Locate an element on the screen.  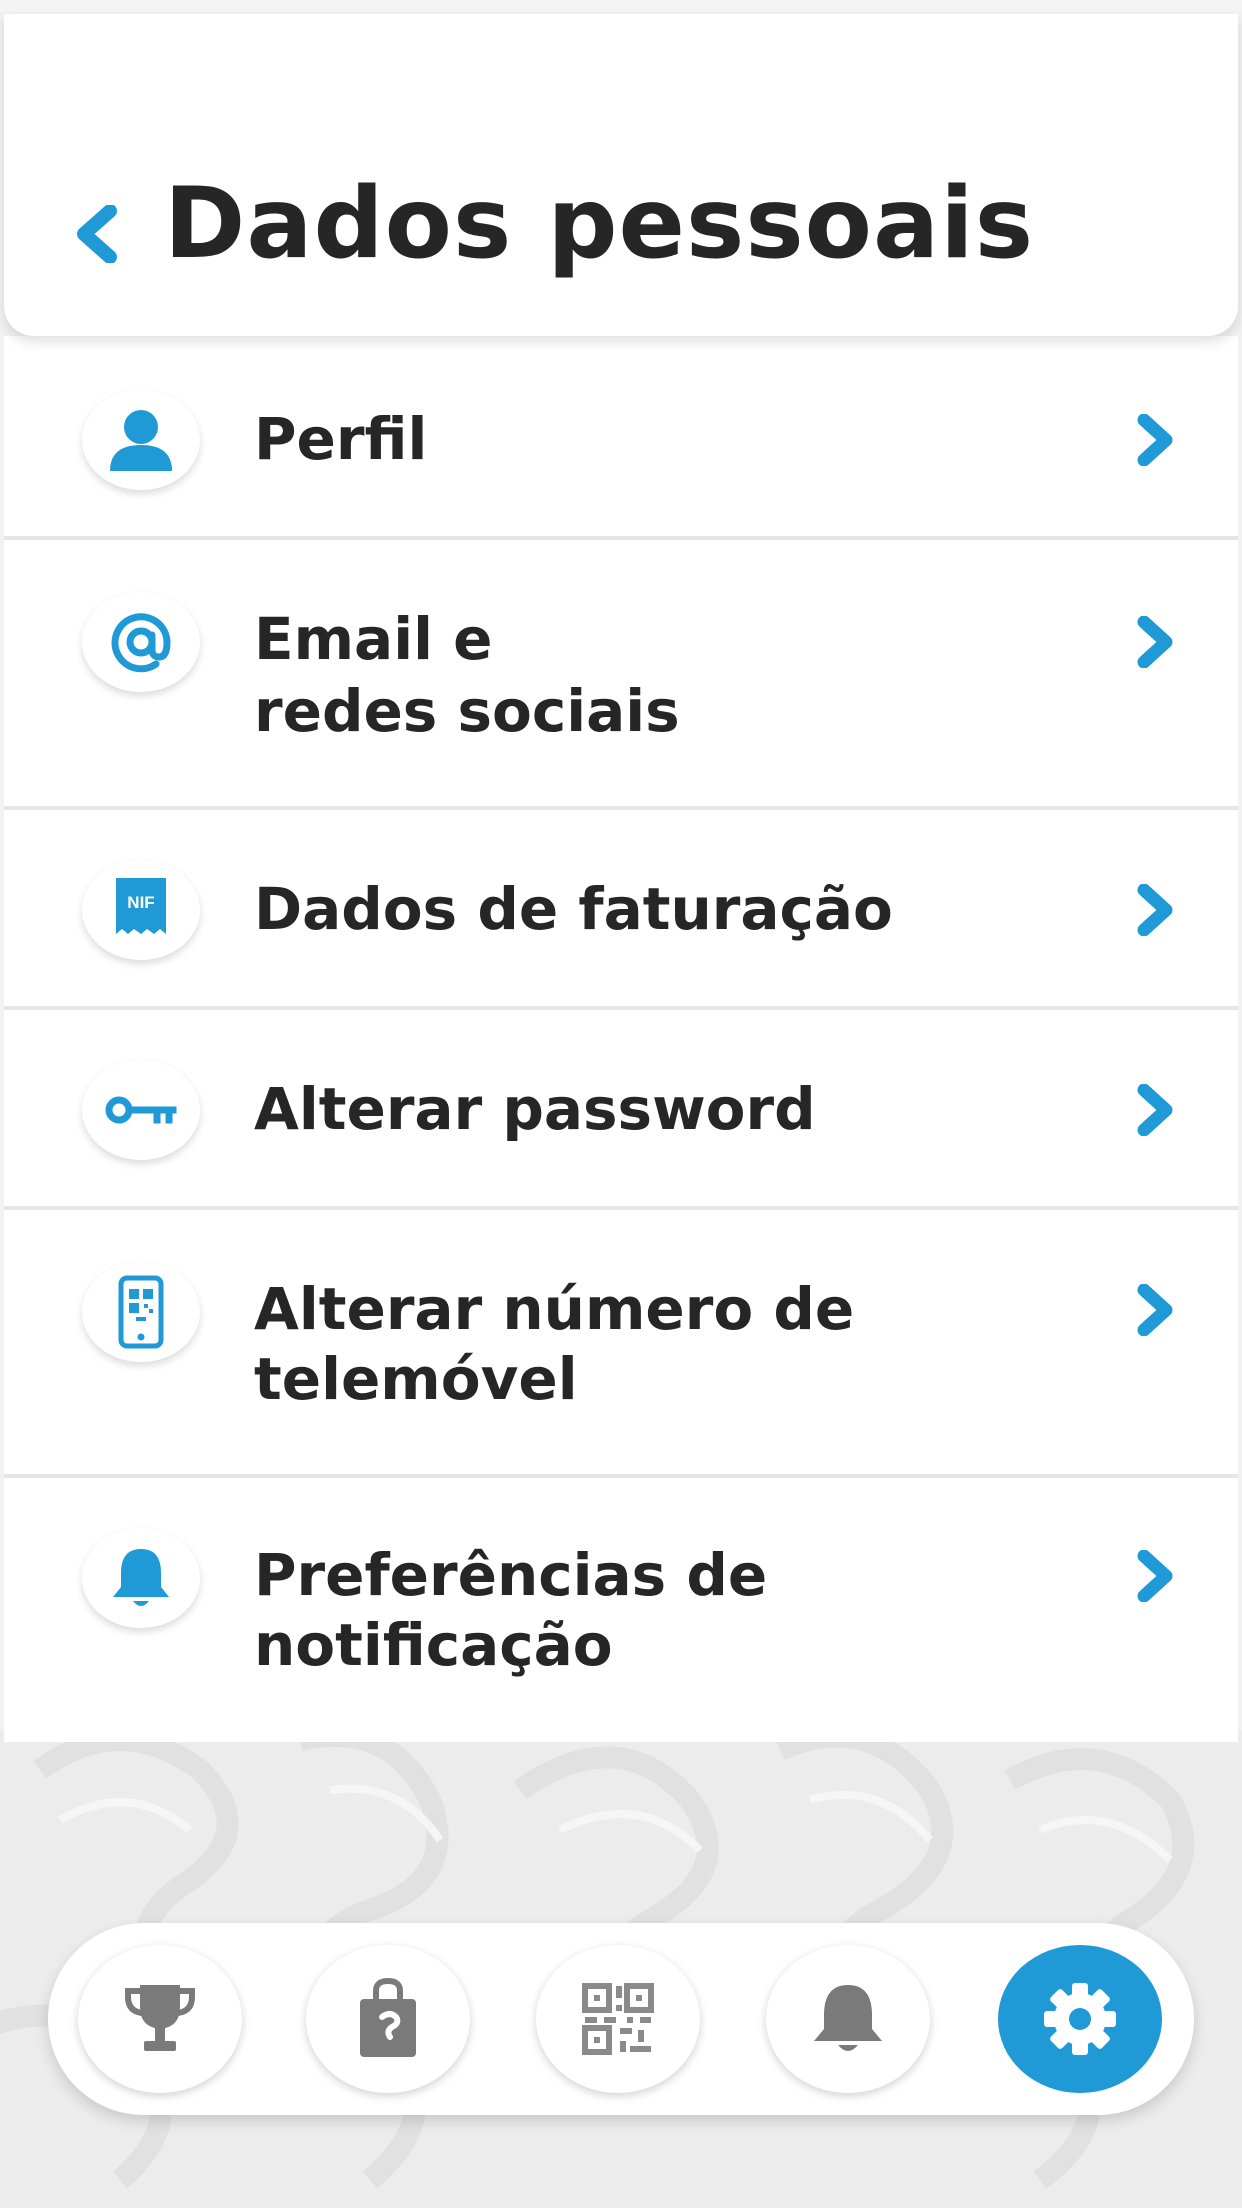
at-sign-icon is located at coordinates (141, 642).